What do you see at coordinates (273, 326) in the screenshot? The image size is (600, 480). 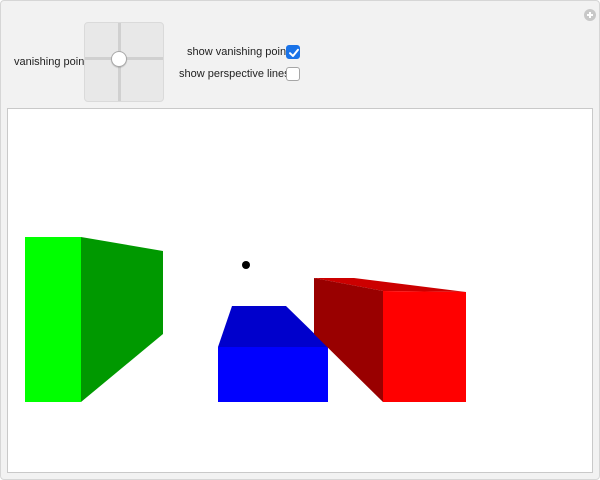 I see `blue-box-top-face` at bounding box center [273, 326].